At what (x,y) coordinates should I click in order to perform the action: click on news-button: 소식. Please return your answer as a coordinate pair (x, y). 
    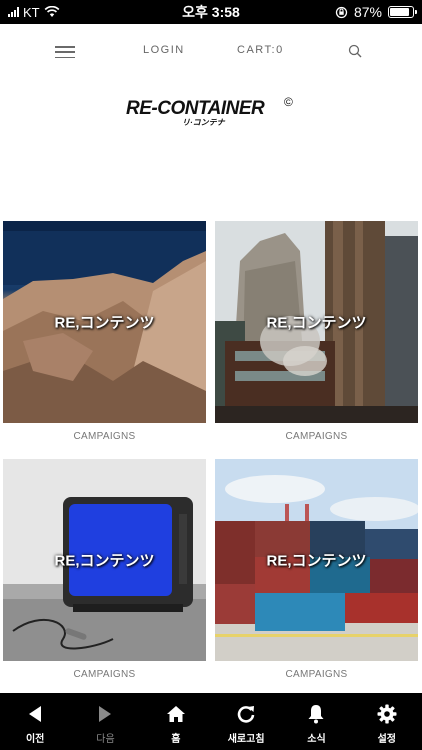
    Looking at the image, I should click on (316, 721).